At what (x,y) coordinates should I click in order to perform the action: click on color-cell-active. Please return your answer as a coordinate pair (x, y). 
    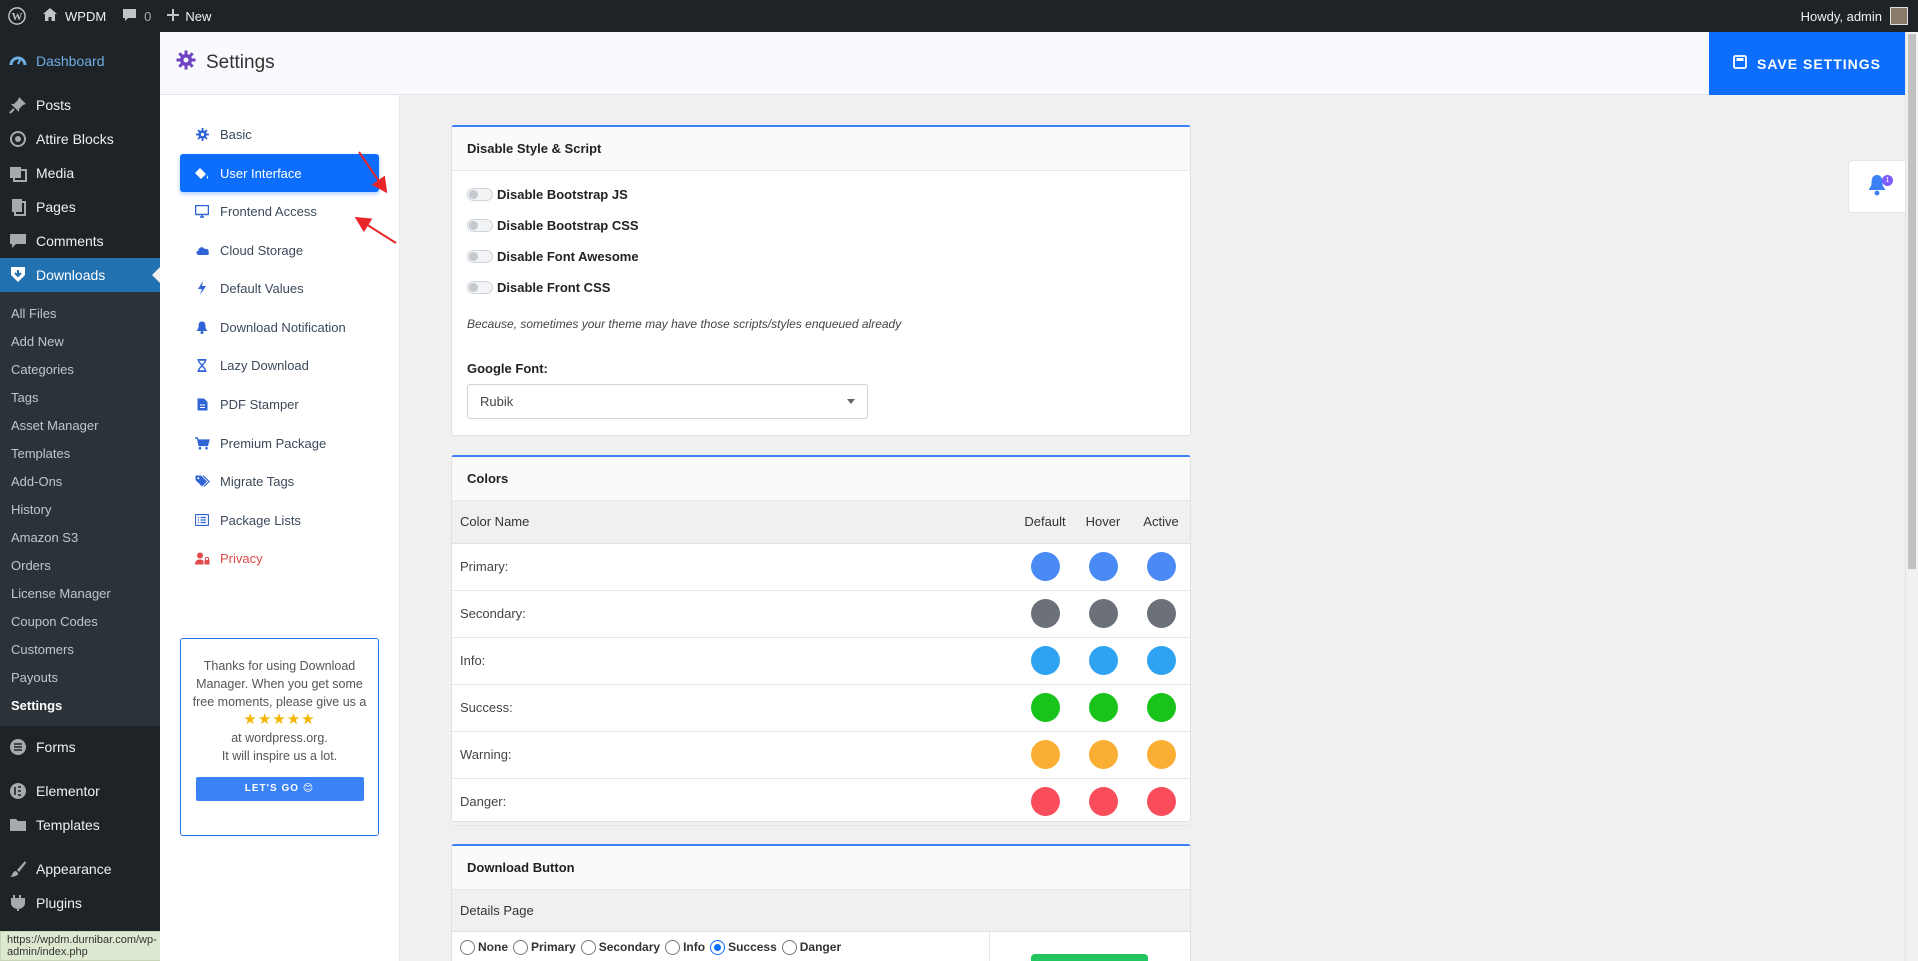
    Looking at the image, I should click on (1161, 755).